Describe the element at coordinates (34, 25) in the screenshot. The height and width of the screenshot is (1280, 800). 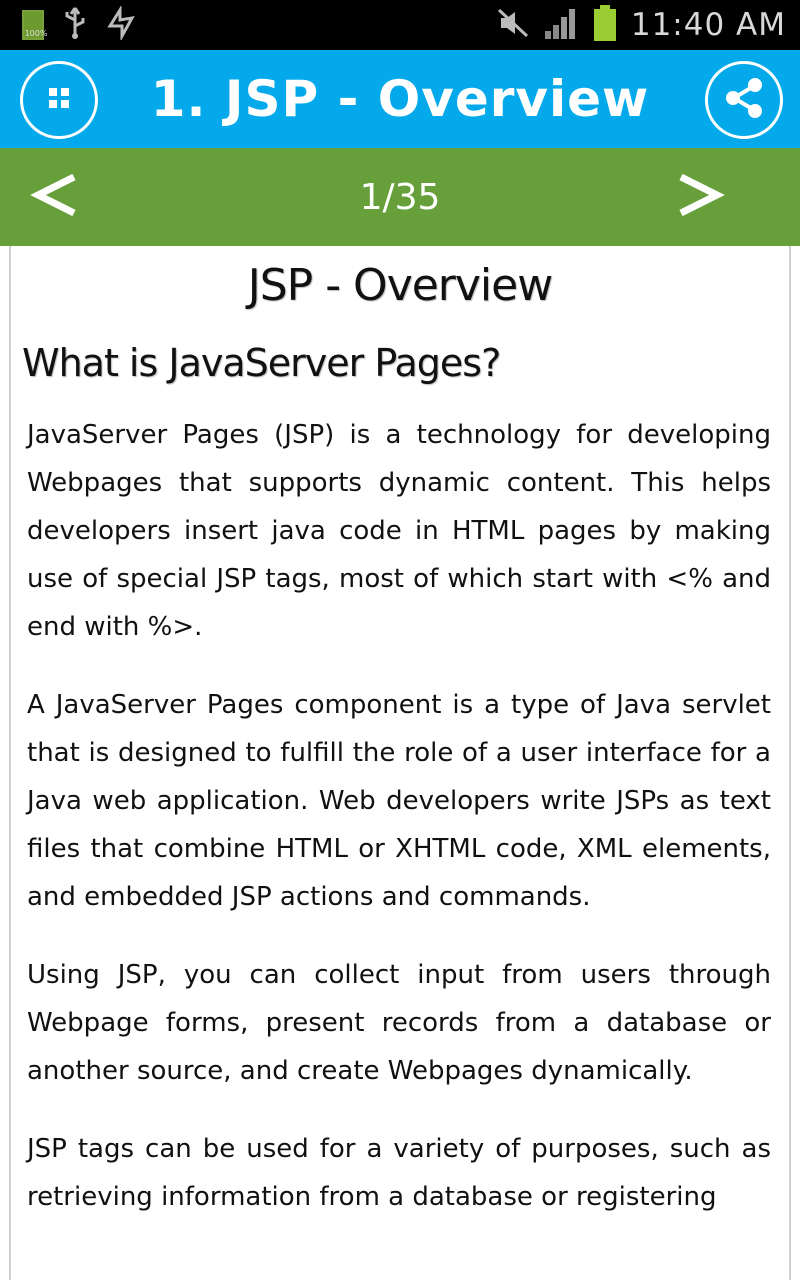
I see `battery-icon: 100%` at that location.